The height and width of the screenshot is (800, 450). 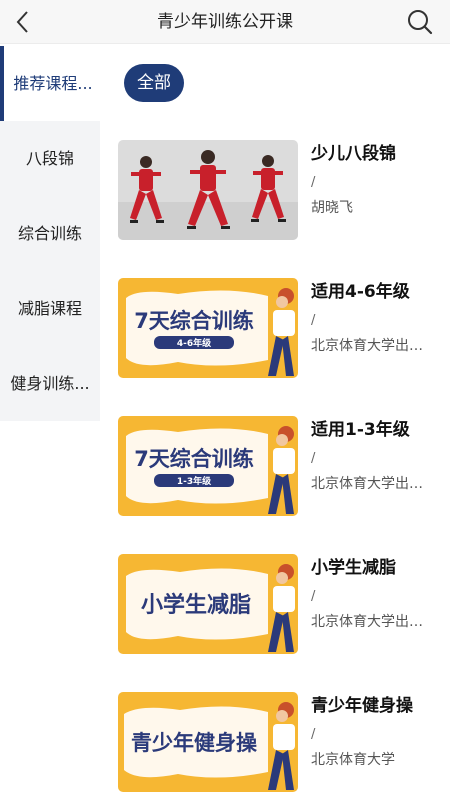 I want to click on sidebar-item-label: 八段锦, so click(x=49, y=158).